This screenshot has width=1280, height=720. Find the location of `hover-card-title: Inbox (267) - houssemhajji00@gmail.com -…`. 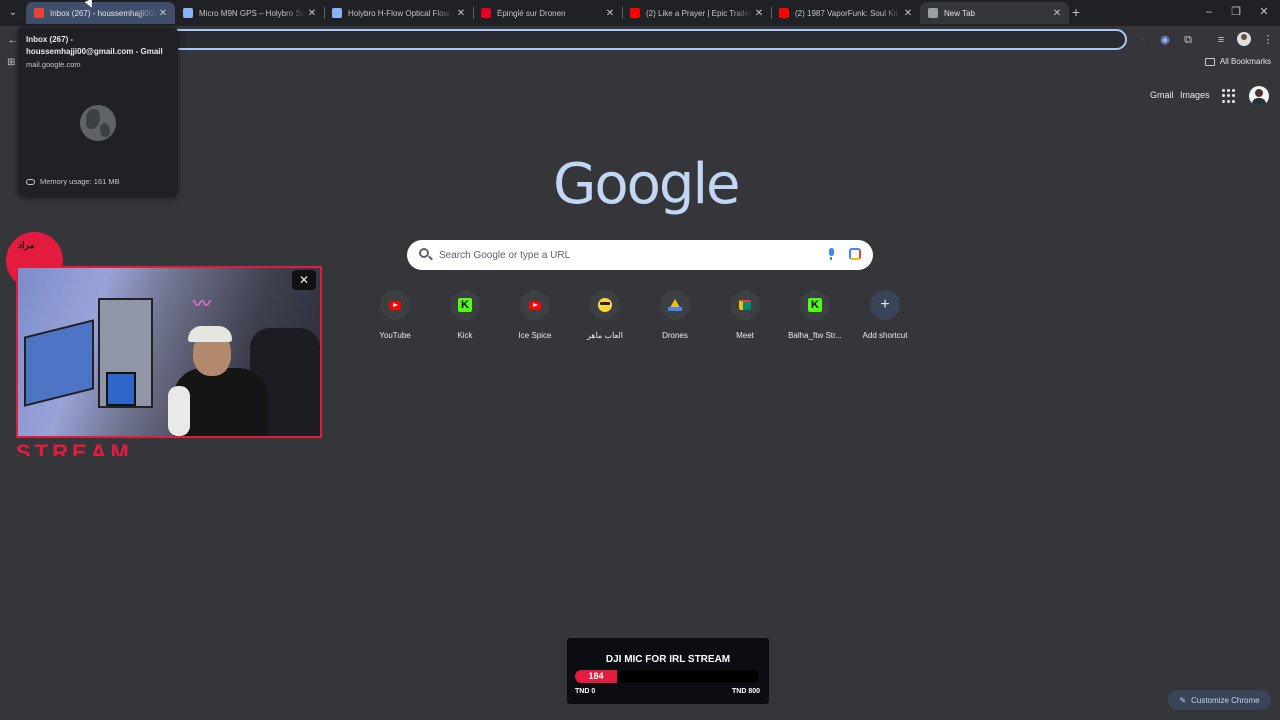

hover-card-title: Inbox (267) - houssemhajji00@gmail.com -… is located at coordinates (94, 45).